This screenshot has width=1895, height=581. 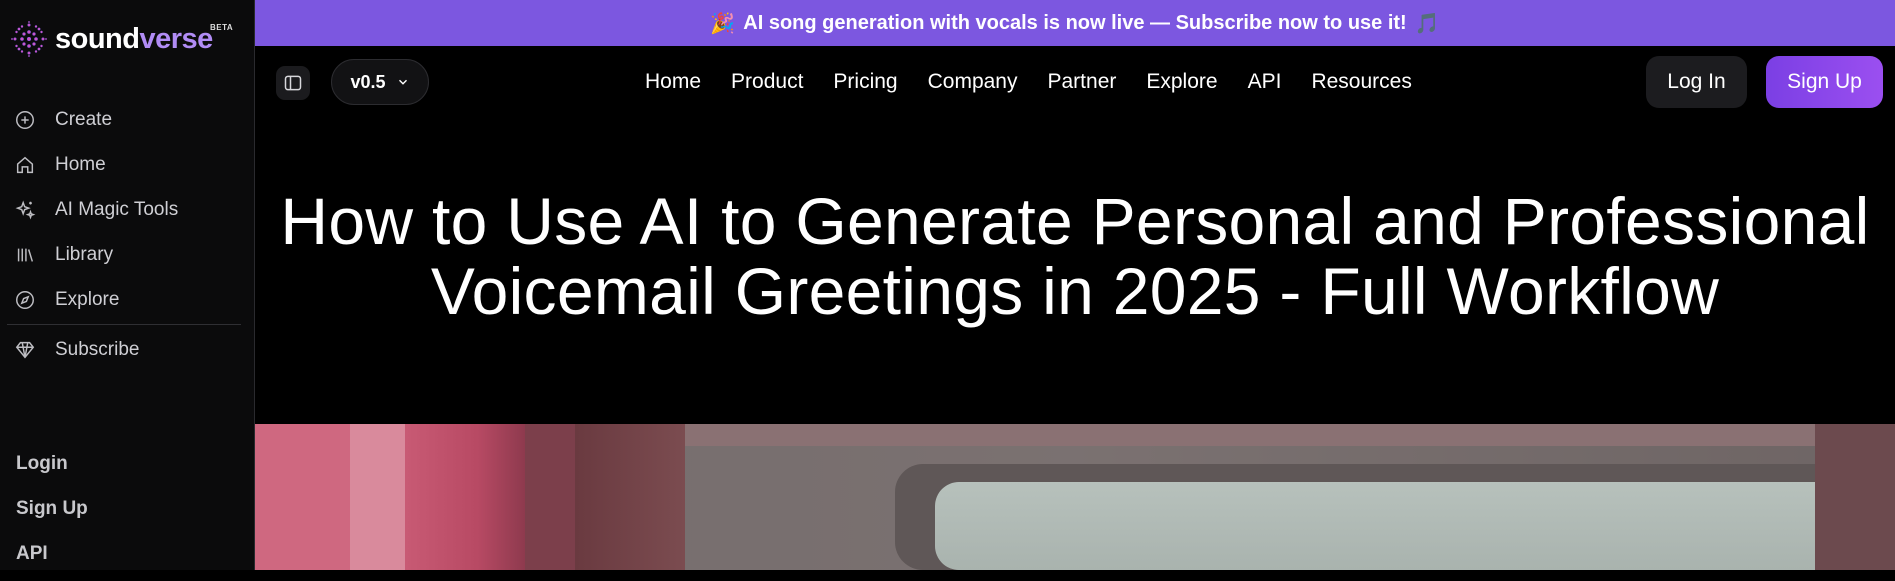 I want to click on sidebar-item-label: AI Magic Tools, so click(x=117, y=209).